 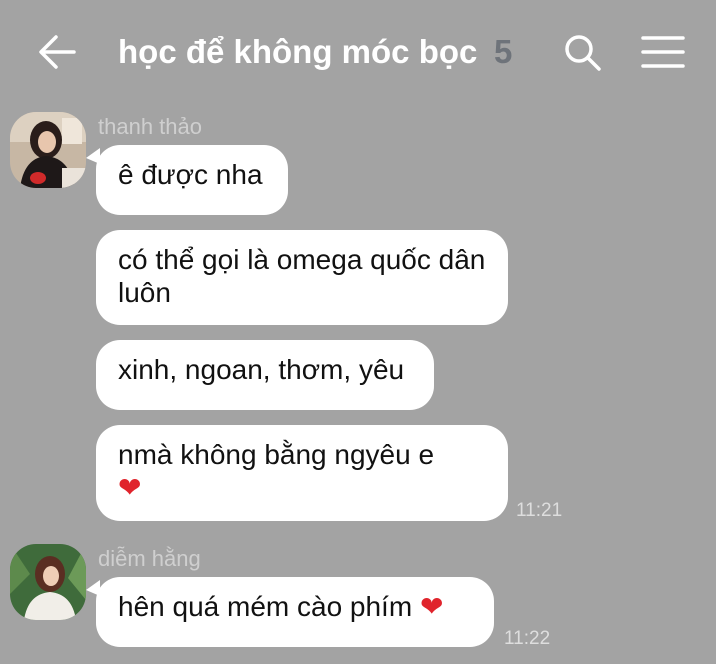 I want to click on message-text: ê được nha, so click(x=190, y=174).